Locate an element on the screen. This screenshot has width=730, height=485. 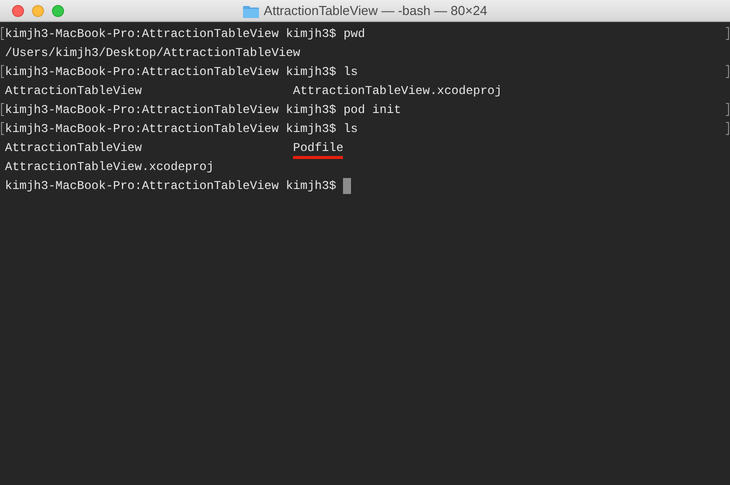
terminal-text: kimjh3-MacBook-Pro:AttractionTableView kimjh3$ pod init is located at coordinates (203, 109).